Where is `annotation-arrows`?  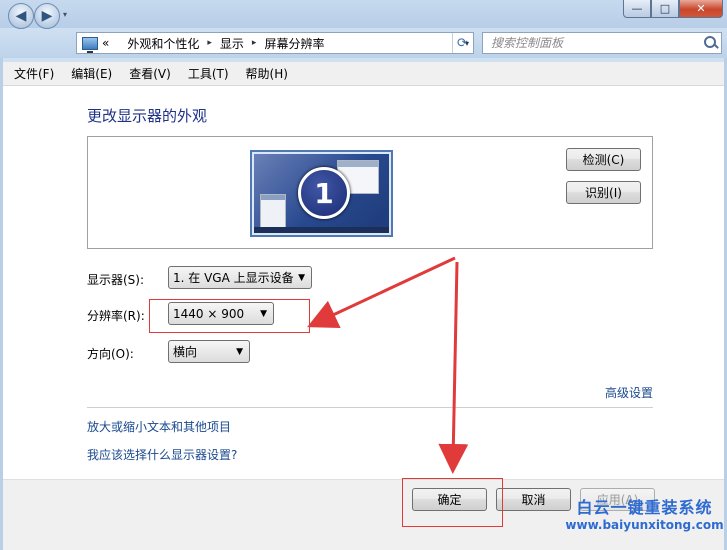 annotation-arrows is located at coordinates (388, 365).